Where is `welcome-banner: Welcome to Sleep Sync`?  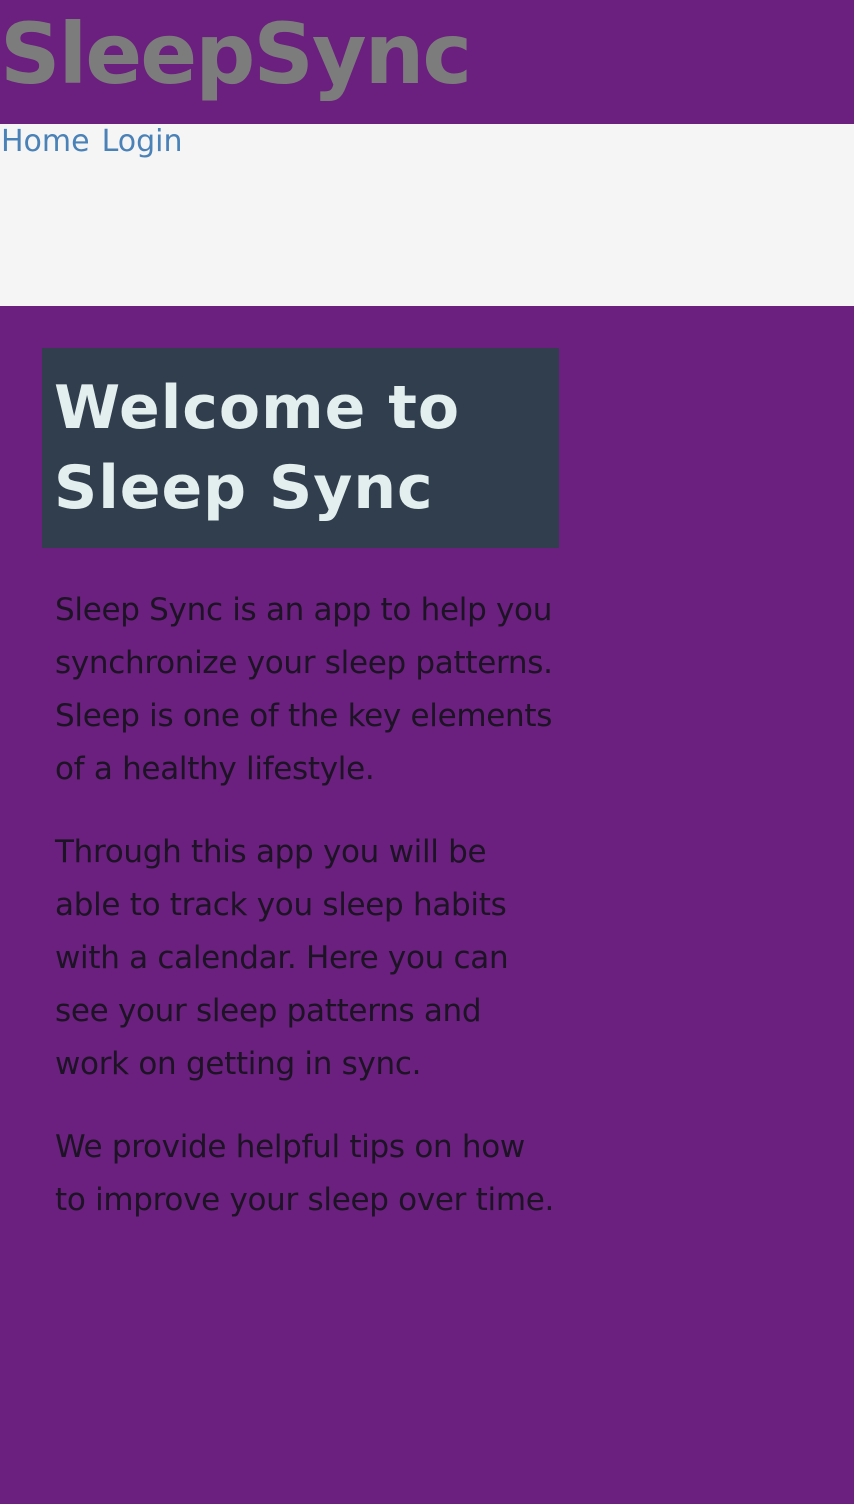 welcome-banner: Welcome to Sleep Sync is located at coordinates (300, 448).